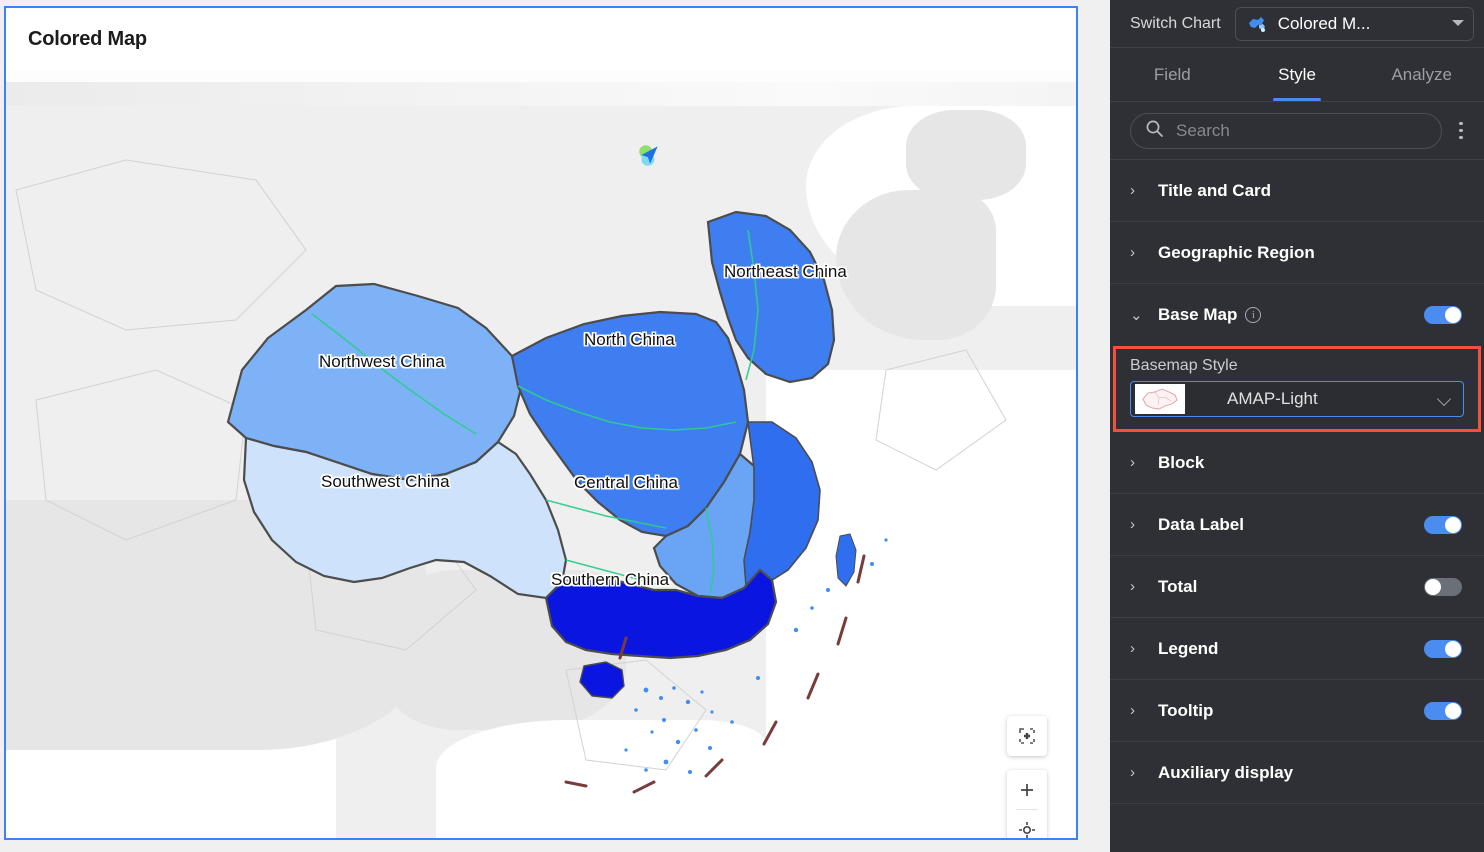 The height and width of the screenshot is (852, 1484). What do you see at coordinates (1136, 315) in the screenshot?
I see `chevron-down-icon: ⌄` at bounding box center [1136, 315].